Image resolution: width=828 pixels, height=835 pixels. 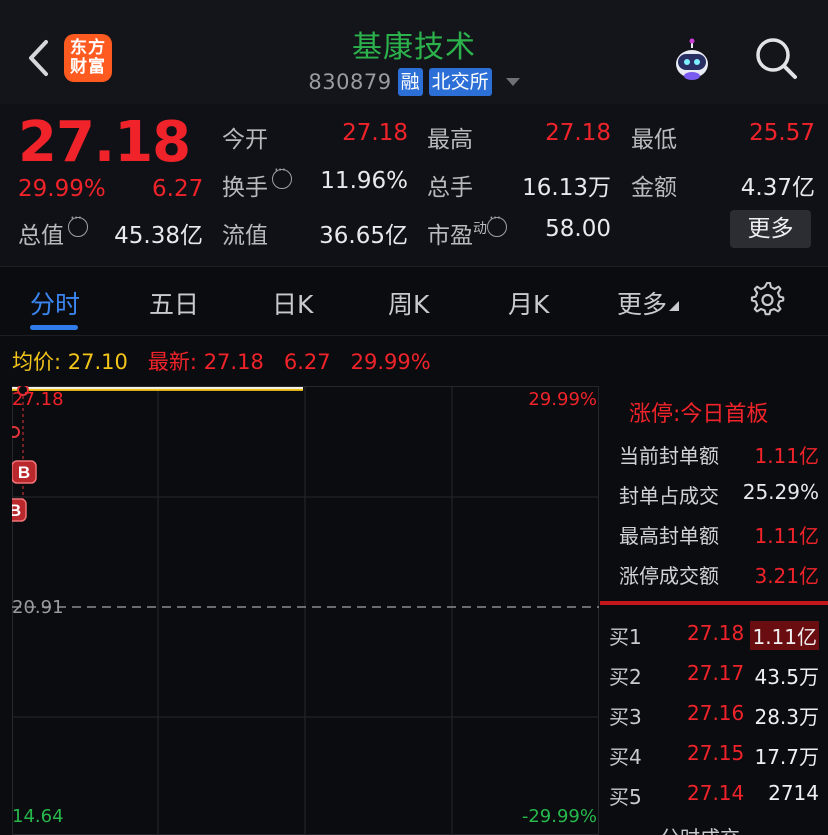 I want to click on bid-volume: 1.11亿, so click(x=784, y=635).